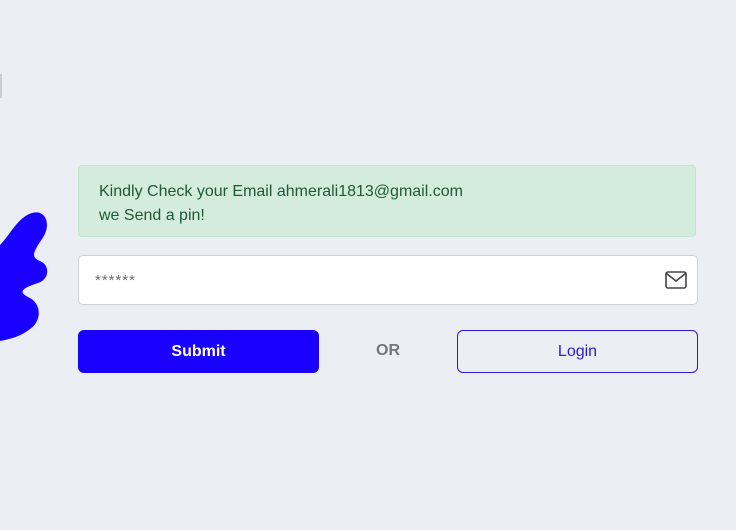 This screenshot has height=530, width=736. I want to click on login-button: Login, so click(577, 351).